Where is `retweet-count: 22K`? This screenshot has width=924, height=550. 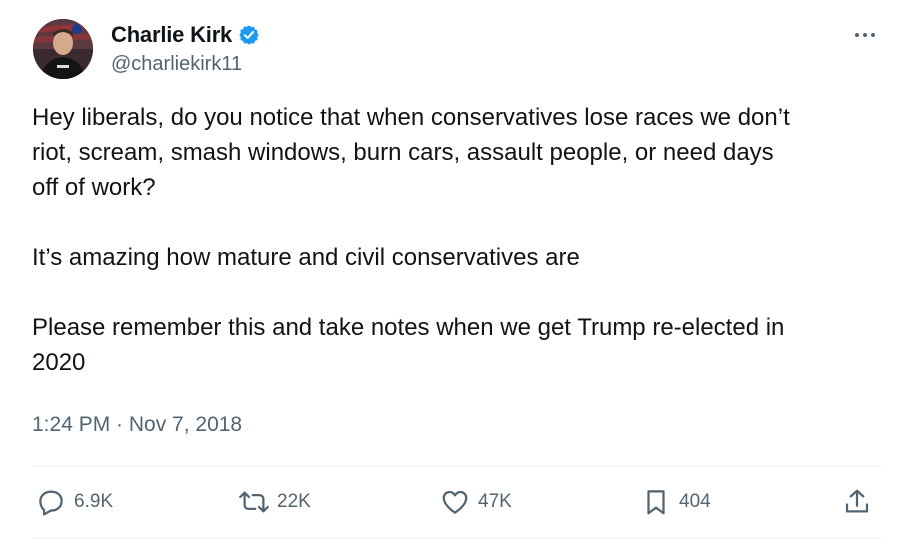
retweet-count: 22K is located at coordinates (294, 501).